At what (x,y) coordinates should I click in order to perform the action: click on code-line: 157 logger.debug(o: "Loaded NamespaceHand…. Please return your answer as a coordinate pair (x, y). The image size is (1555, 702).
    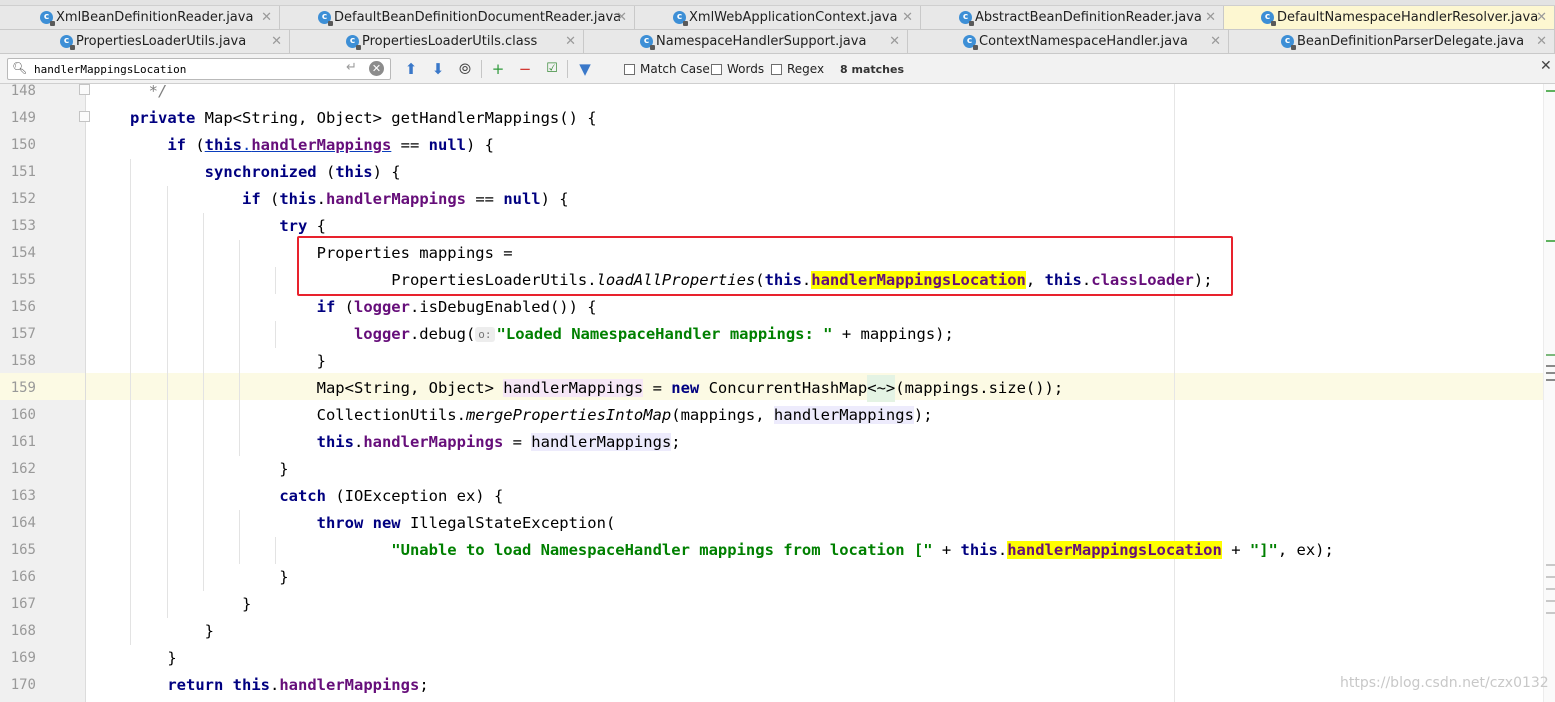
    Looking at the image, I should click on (777, 334).